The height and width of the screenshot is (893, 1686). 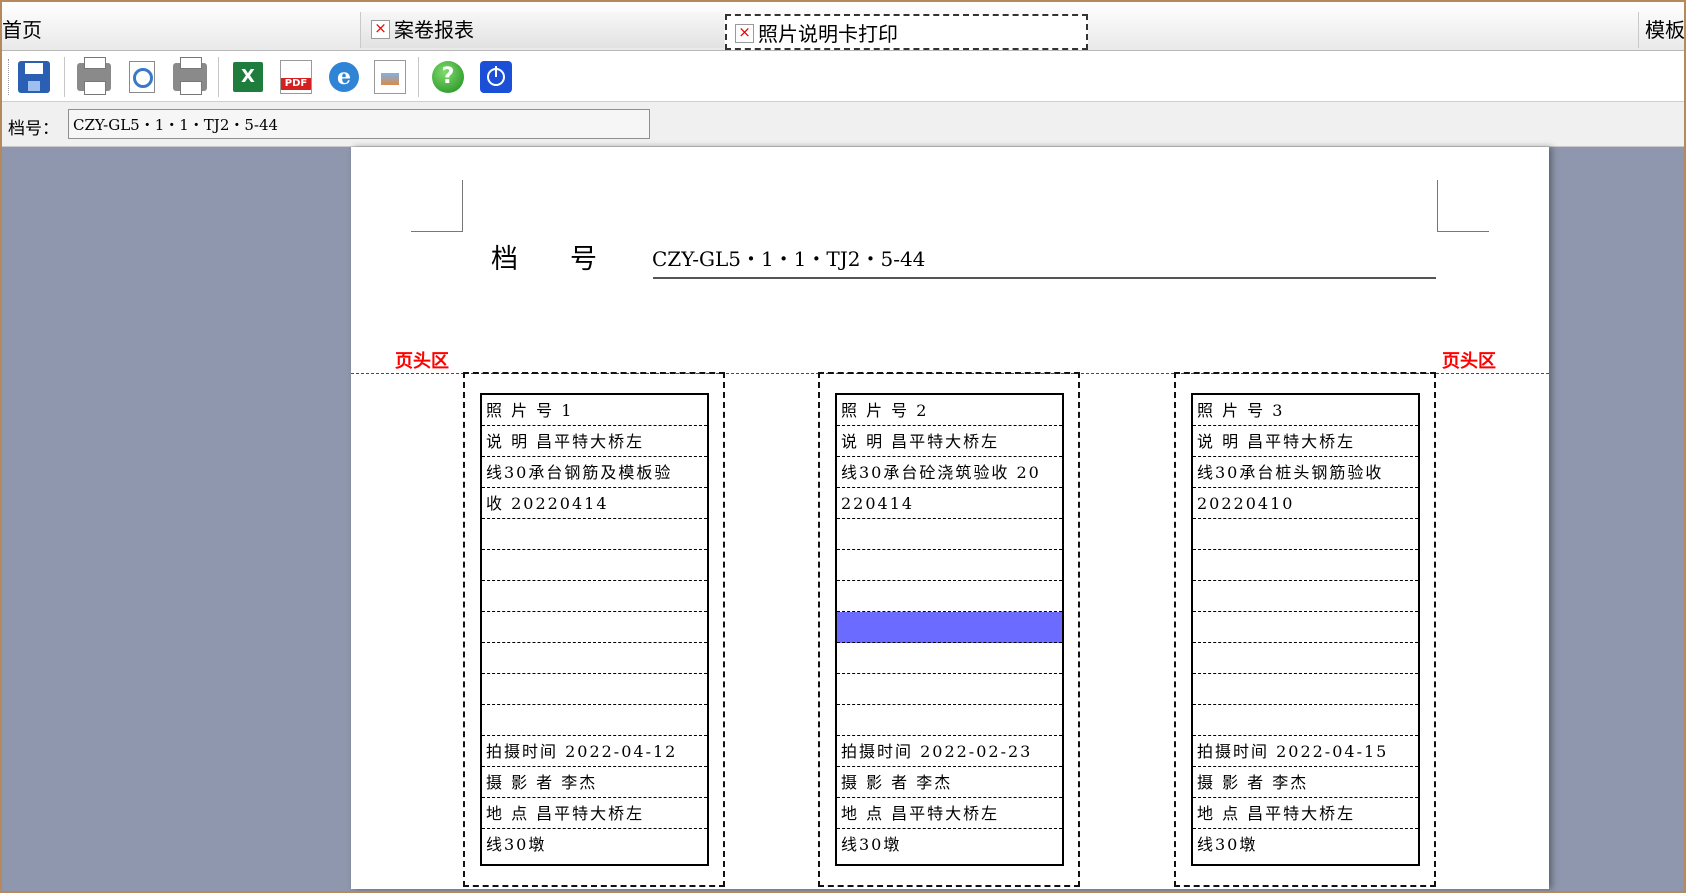 I want to click on help-icon: ?, so click(x=448, y=77).